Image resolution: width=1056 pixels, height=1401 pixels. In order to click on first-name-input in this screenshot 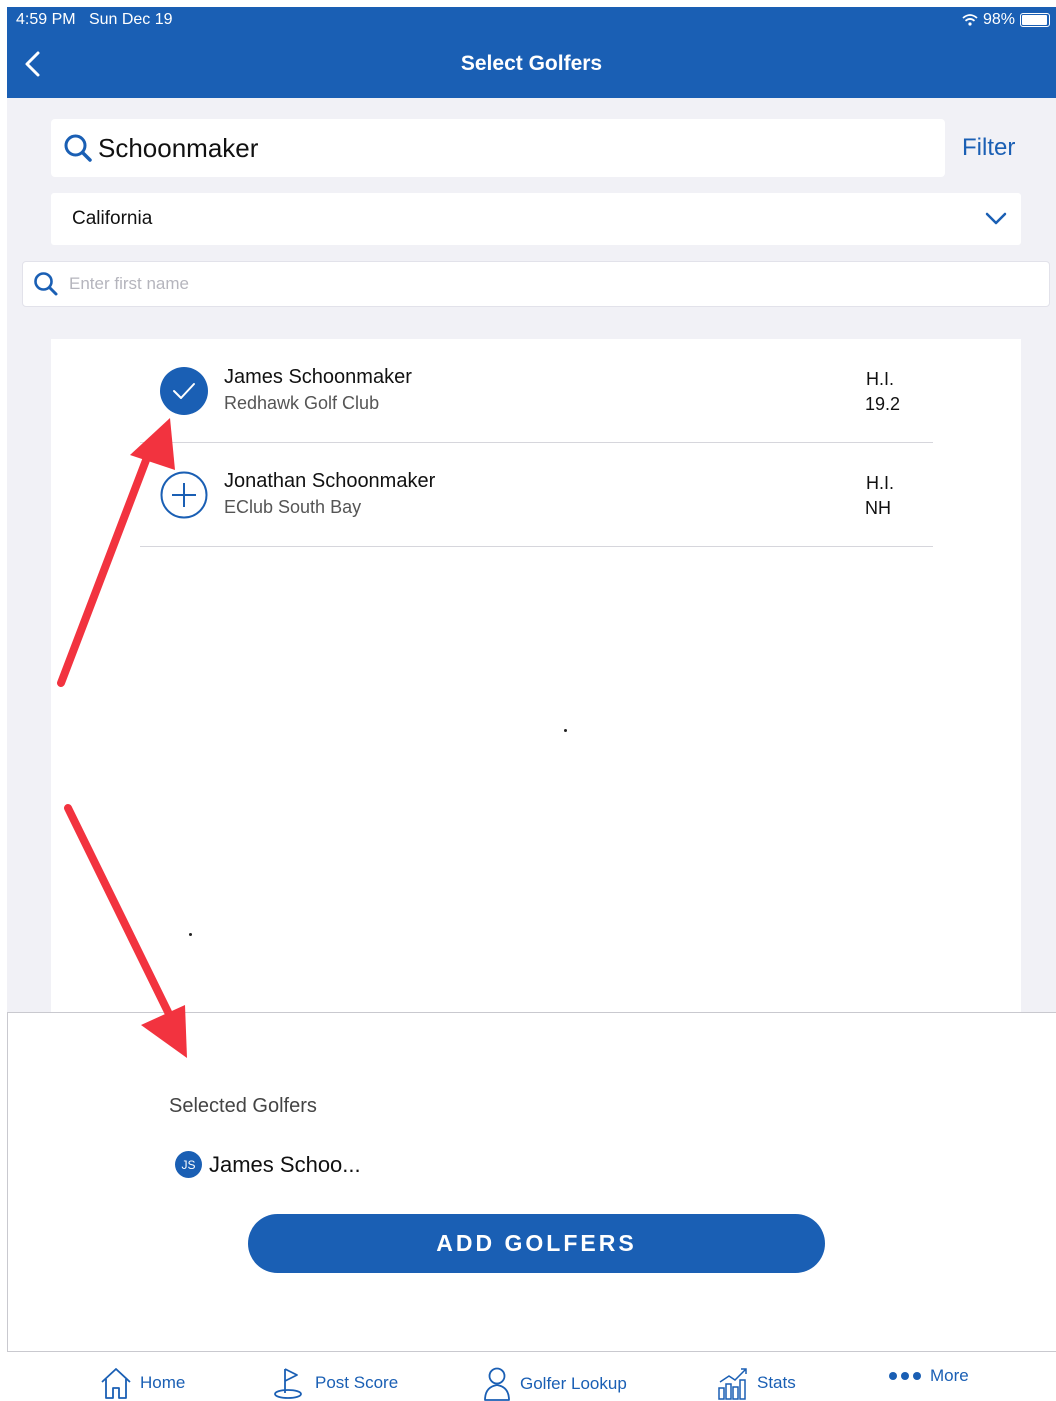, I will do `click(519, 284)`.